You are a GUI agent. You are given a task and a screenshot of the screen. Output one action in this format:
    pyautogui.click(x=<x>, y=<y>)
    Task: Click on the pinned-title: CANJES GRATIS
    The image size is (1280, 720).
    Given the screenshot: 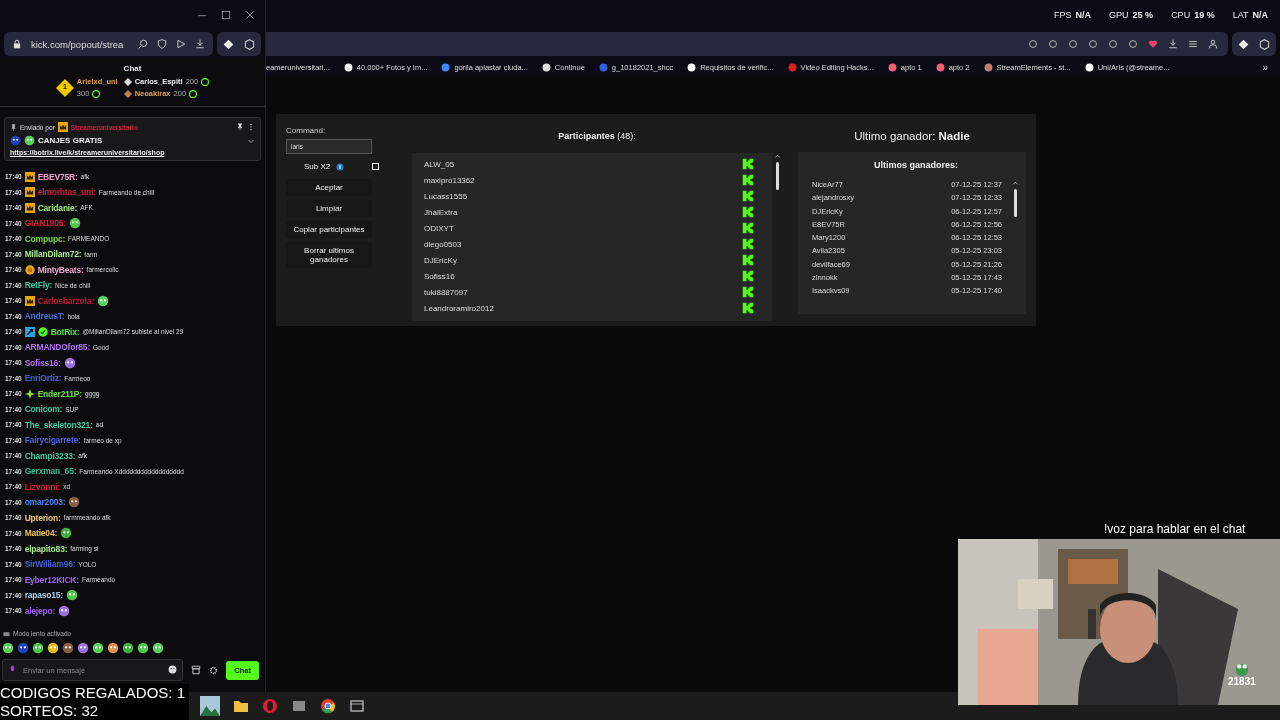 What is the action you would take?
    pyautogui.click(x=70, y=140)
    